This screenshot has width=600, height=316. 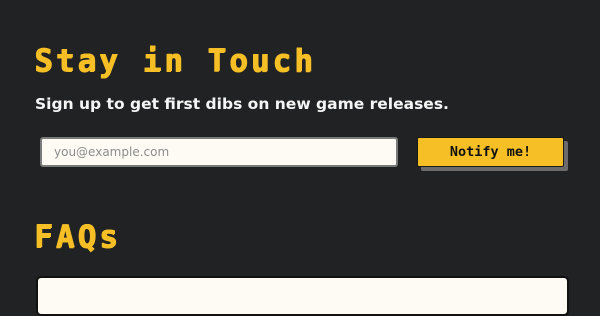 What do you see at coordinates (219, 152) in the screenshot?
I see `email-input` at bounding box center [219, 152].